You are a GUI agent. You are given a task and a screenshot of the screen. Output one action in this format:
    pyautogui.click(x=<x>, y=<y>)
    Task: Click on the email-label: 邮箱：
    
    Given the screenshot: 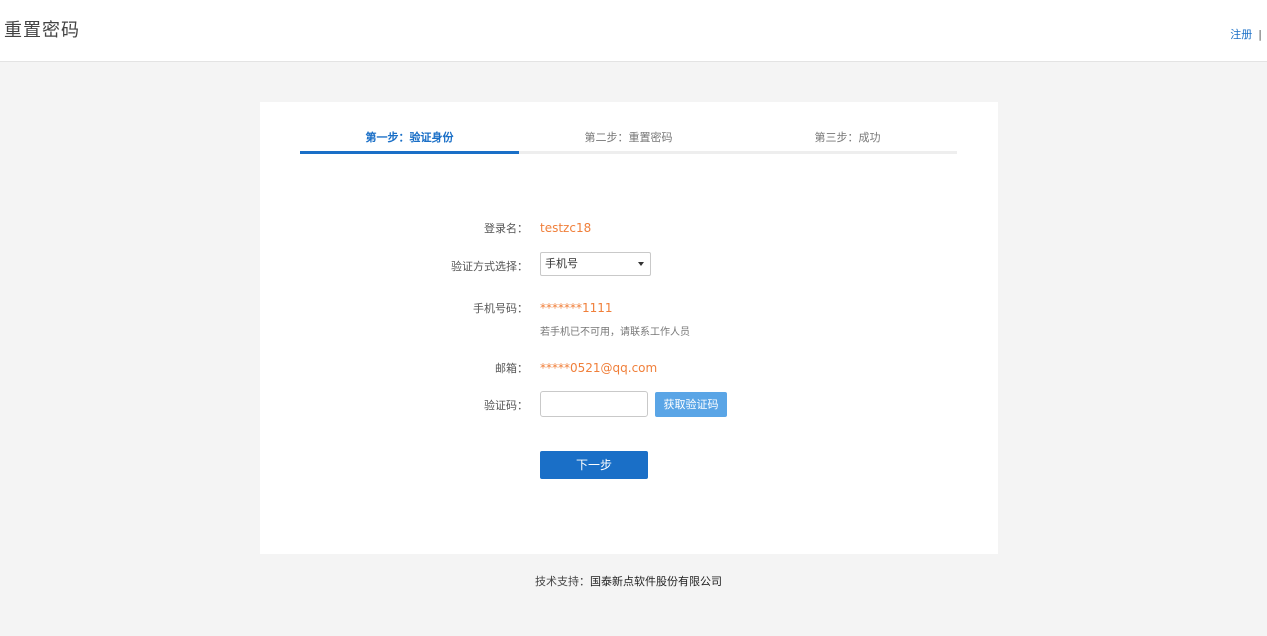 What is the action you would take?
    pyautogui.click(x=511, y=368)
    